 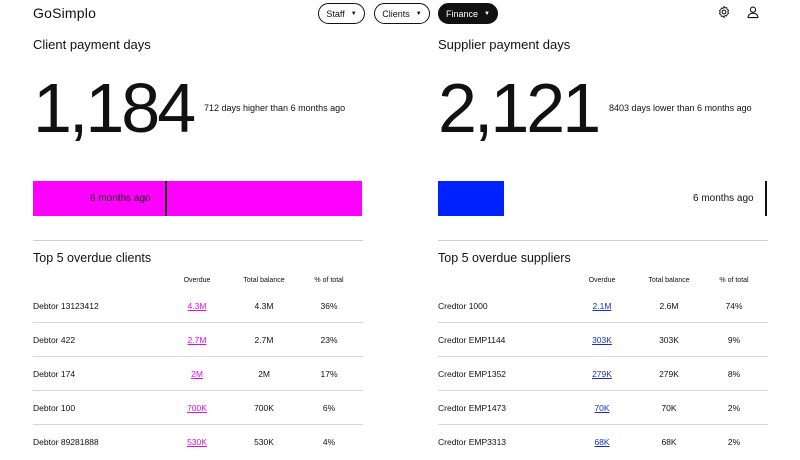 What do you see at coordinates (602, 198) in the screenshot?
I see `supplier-comparison-bar: 6 months ago` at bounding box center [602, 198].